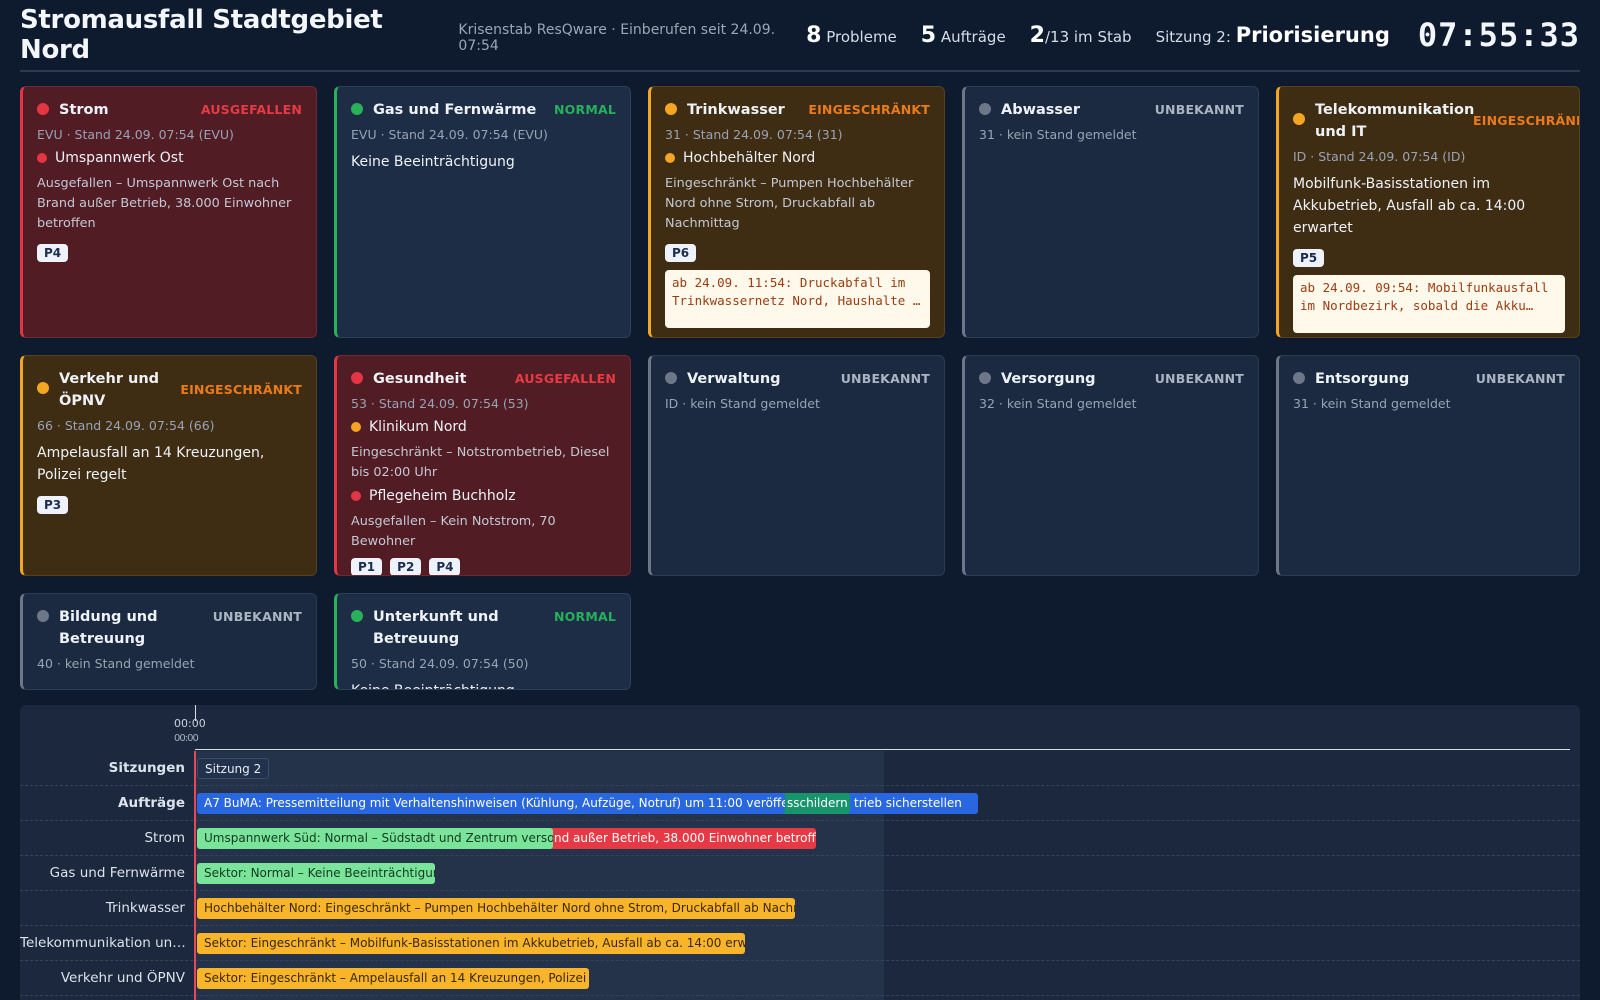 Image resolution: width=1600 pixels, height=1000 pixels. I want to click on problems-stat: 8 Probleme, so click(851, 35).